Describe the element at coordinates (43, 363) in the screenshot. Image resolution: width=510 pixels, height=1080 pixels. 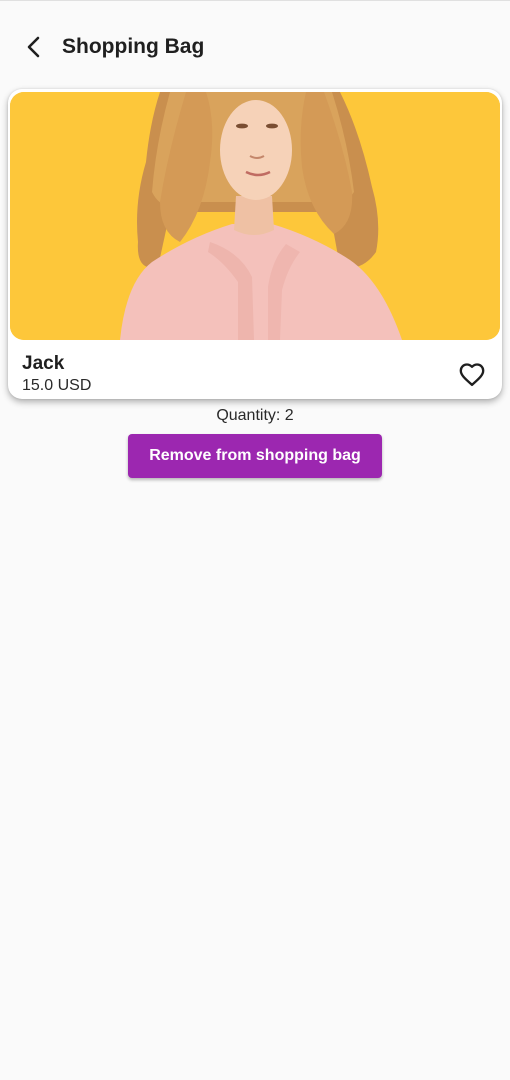
I see `product-name: Jack` at that location.